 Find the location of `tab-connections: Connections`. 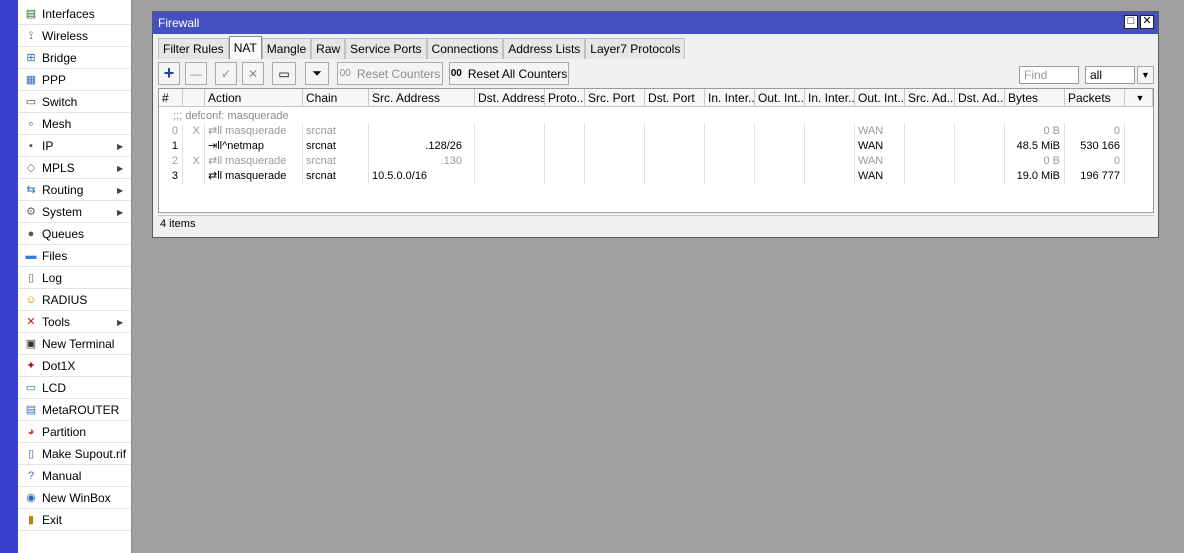

tab-connections: Connections is located at coordinates (465, 48).